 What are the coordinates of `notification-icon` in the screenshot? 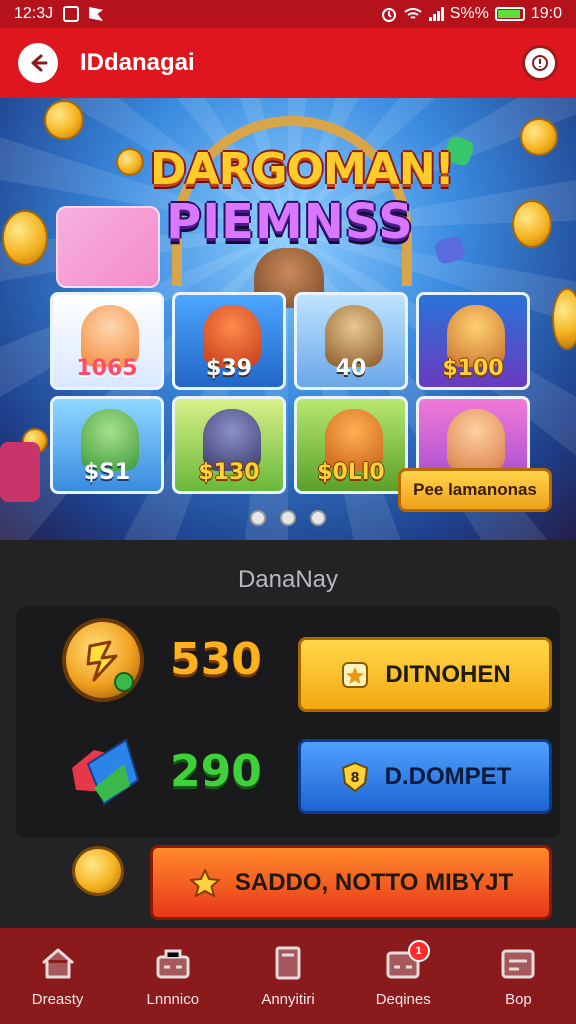 It's located at (71, 14).